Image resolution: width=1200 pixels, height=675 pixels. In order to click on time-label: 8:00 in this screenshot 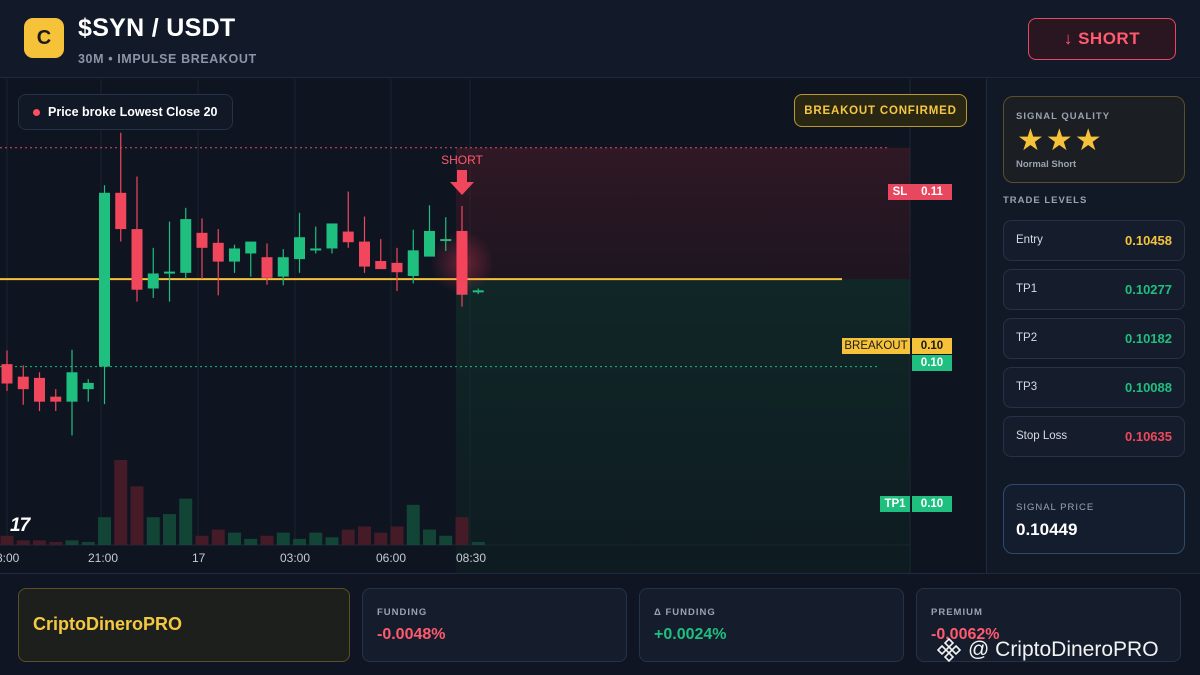, I will do `click(10, 558)`.